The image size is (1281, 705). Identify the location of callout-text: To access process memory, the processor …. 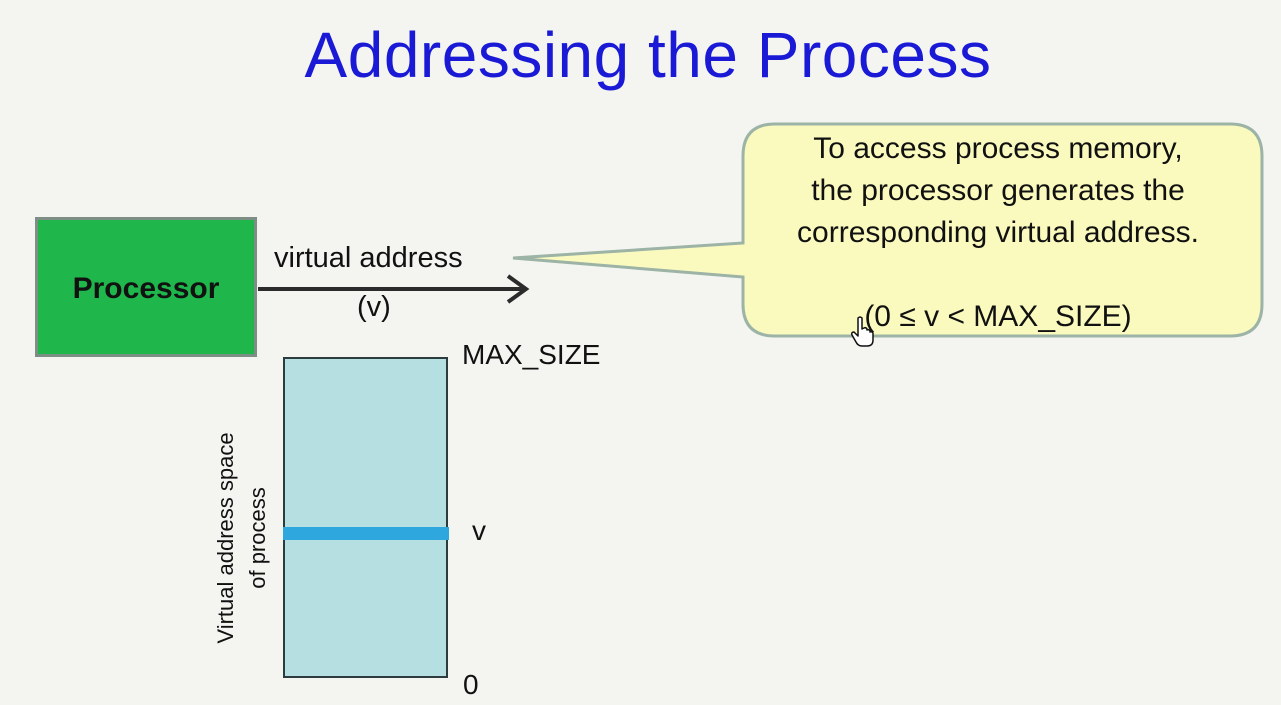
(998, 233).